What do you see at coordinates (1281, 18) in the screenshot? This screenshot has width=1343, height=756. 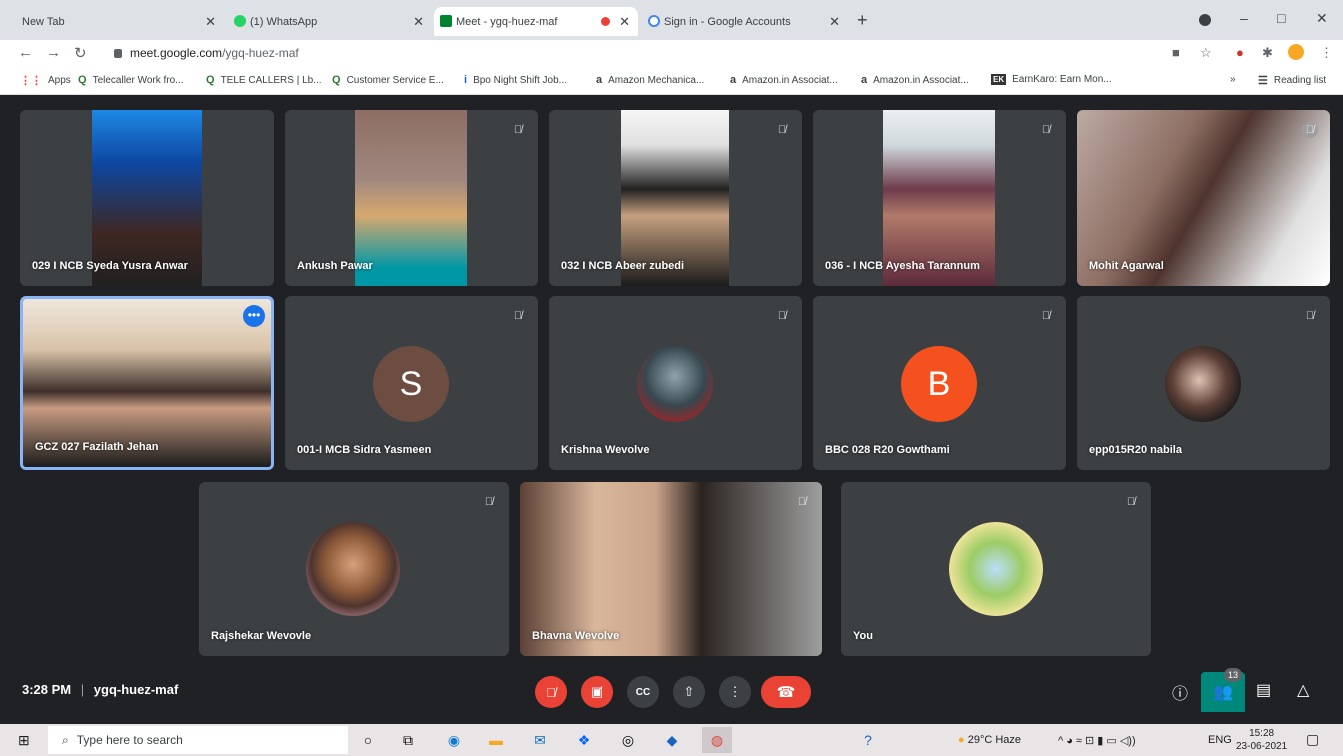 I see `maximize-icon: □` at bounding box center [1281, 18].